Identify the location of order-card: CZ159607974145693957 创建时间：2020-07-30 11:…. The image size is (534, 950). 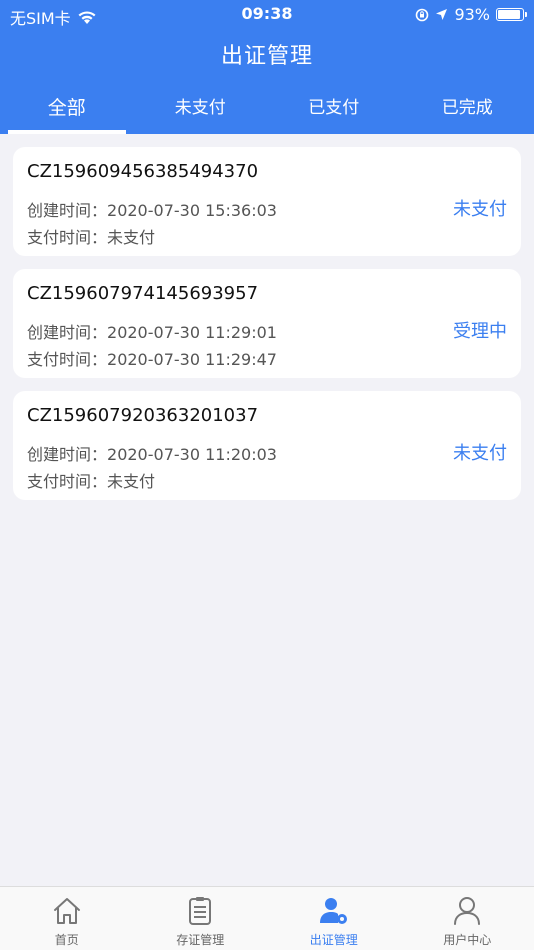
(267, 323).